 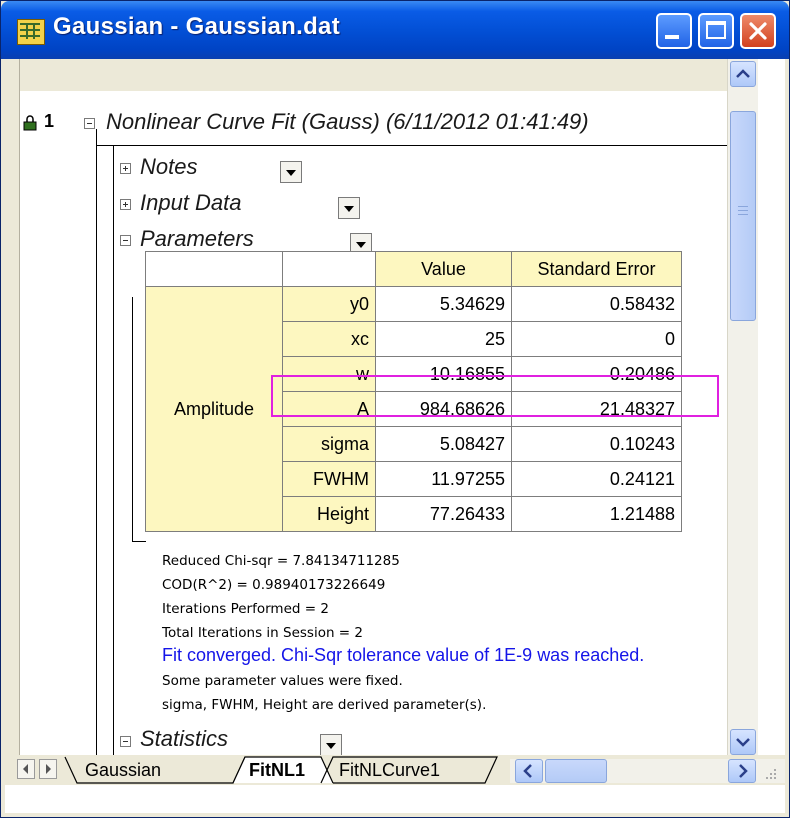 I want to click on expand-notes-toggle, so click(x=125, y=168).